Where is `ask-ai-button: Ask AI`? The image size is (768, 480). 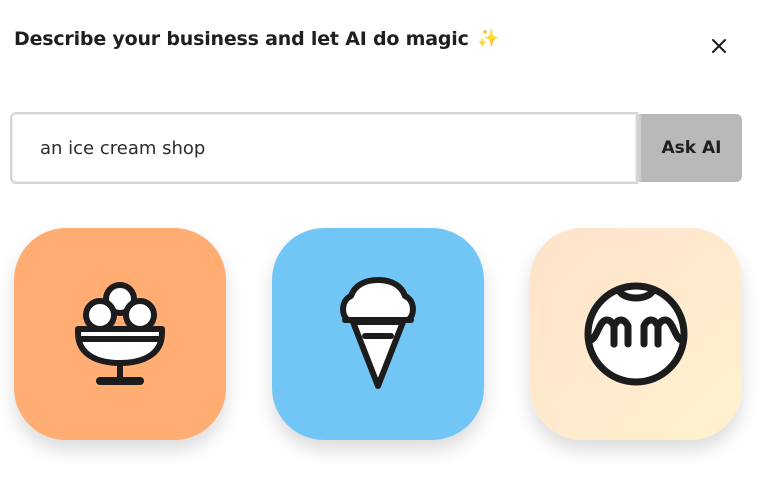 ask-ai-button: Ask AI is located at coordinates (690, 148).